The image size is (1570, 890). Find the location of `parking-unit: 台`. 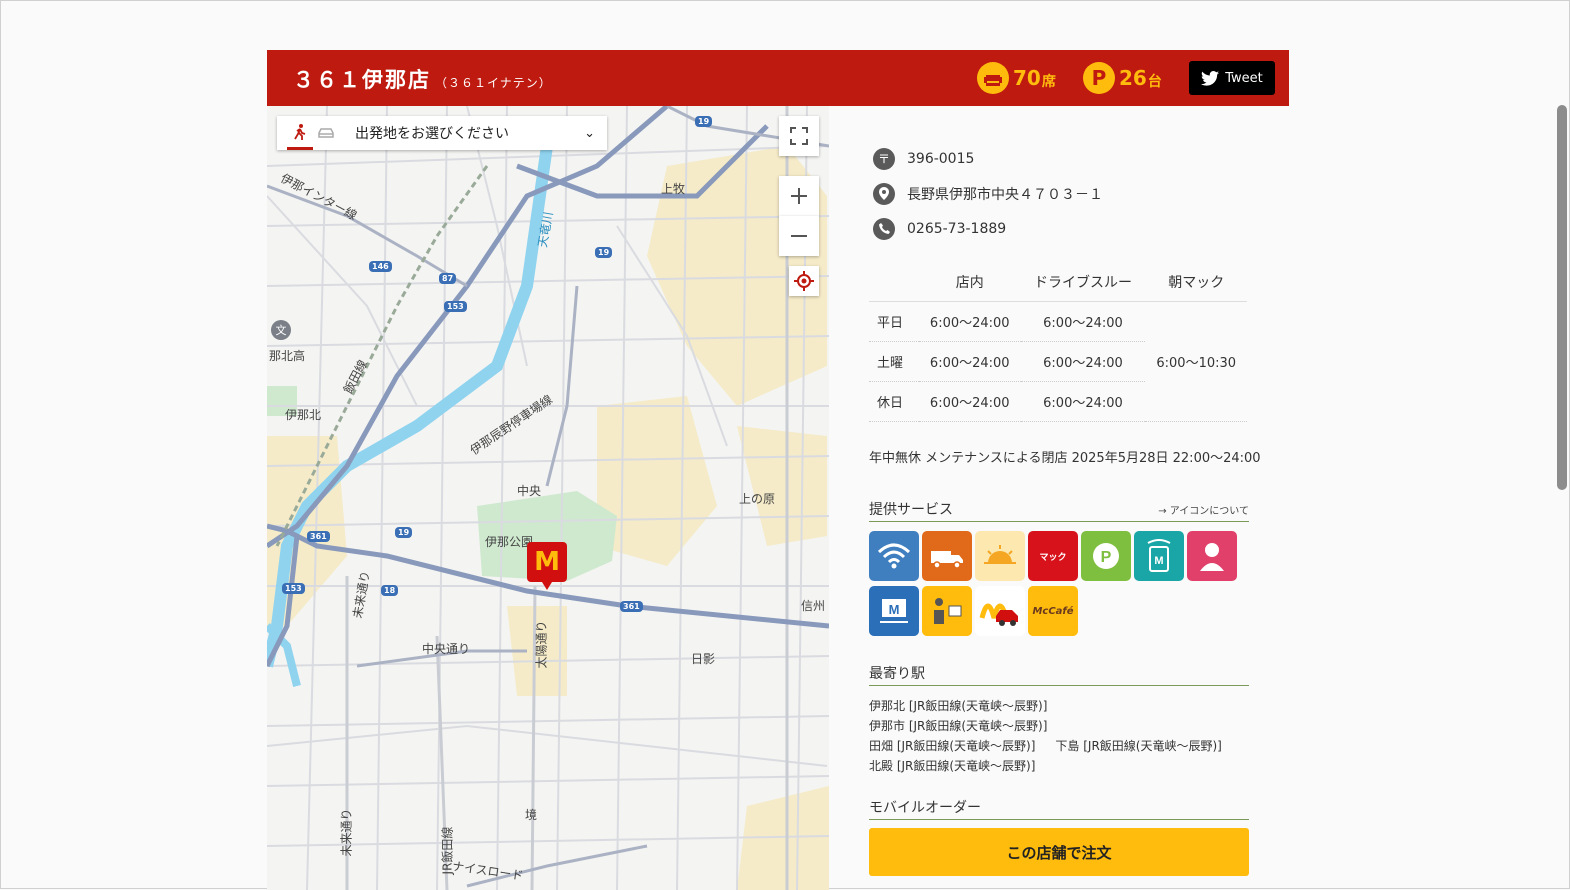

parking-unit: 台 is located at coordinates (1154, 82).